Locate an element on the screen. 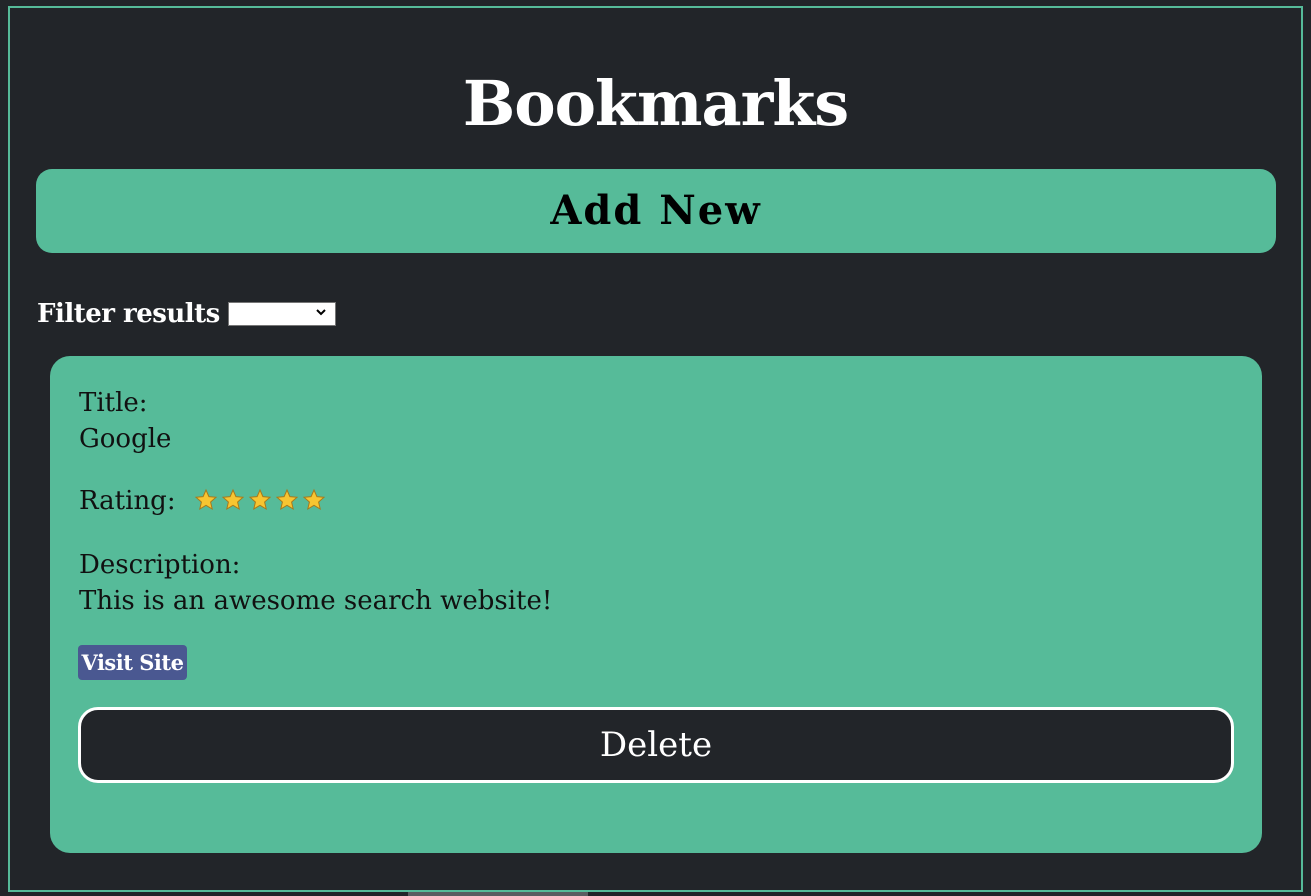  delete-button: Delete is located at coordinates (656, 745).